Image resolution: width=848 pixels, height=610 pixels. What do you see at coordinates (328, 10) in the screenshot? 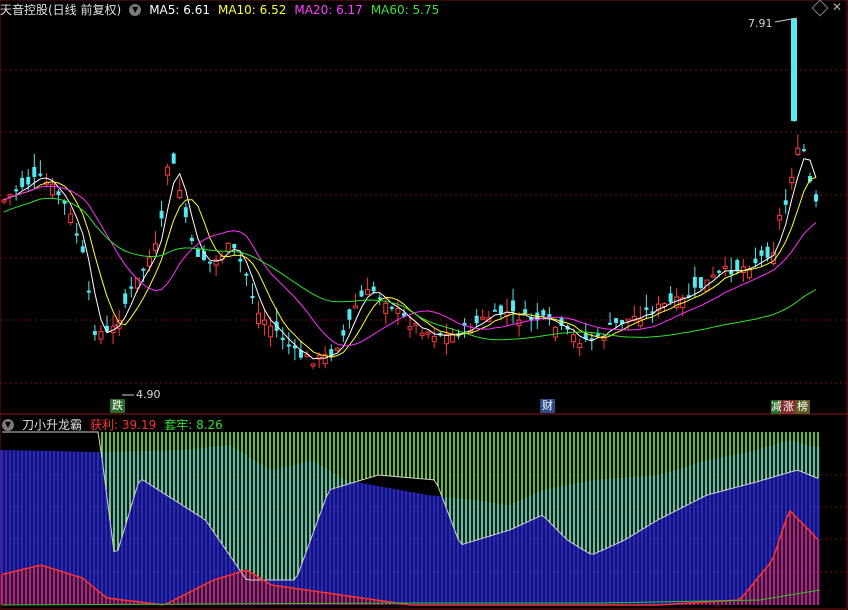
I see `ma20-value: MA20: 6.17` at bounding box center [328, 10].